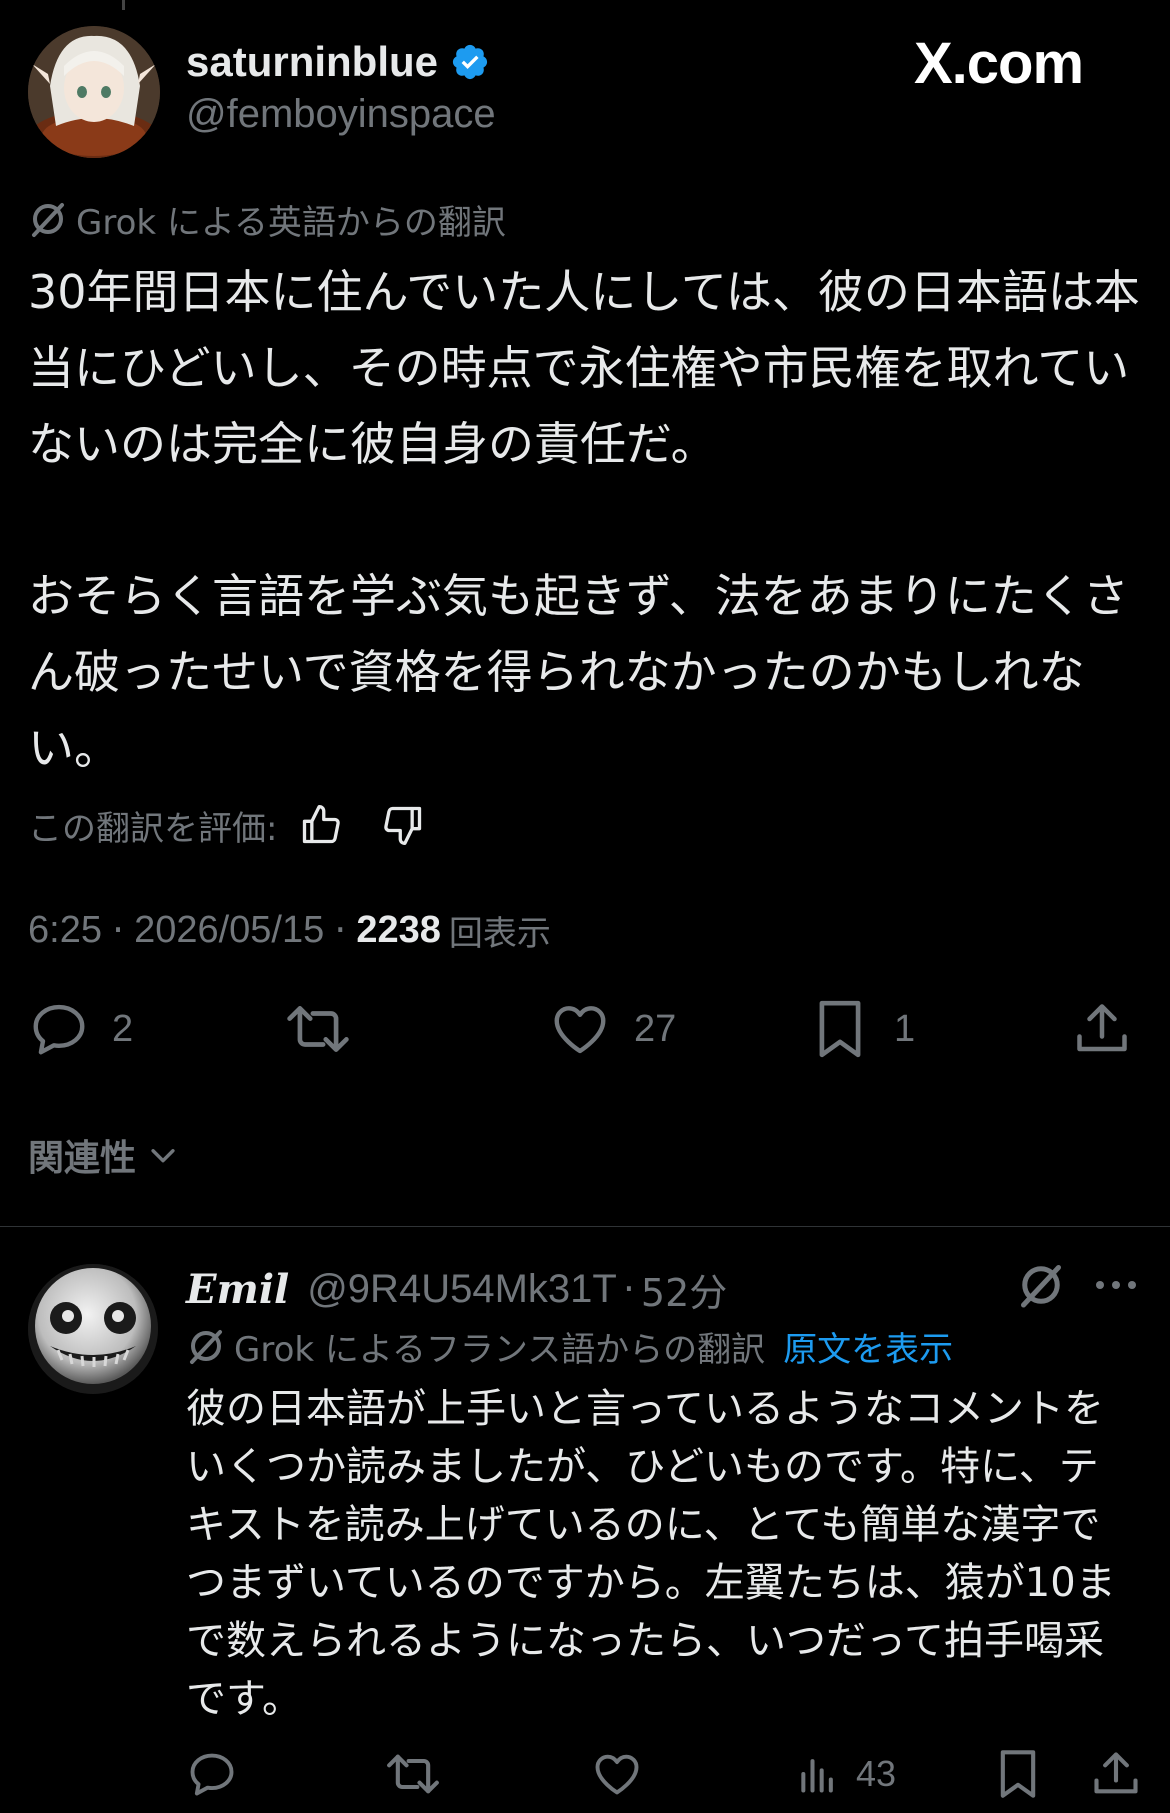 This screenshot has width=1170, height=1813. What do you see at coordinates (500, 1349) in the screenshot?
I see `reply-translation-note: Grok によるフランス語からの翻訳` at bounding box center [500, 1349].